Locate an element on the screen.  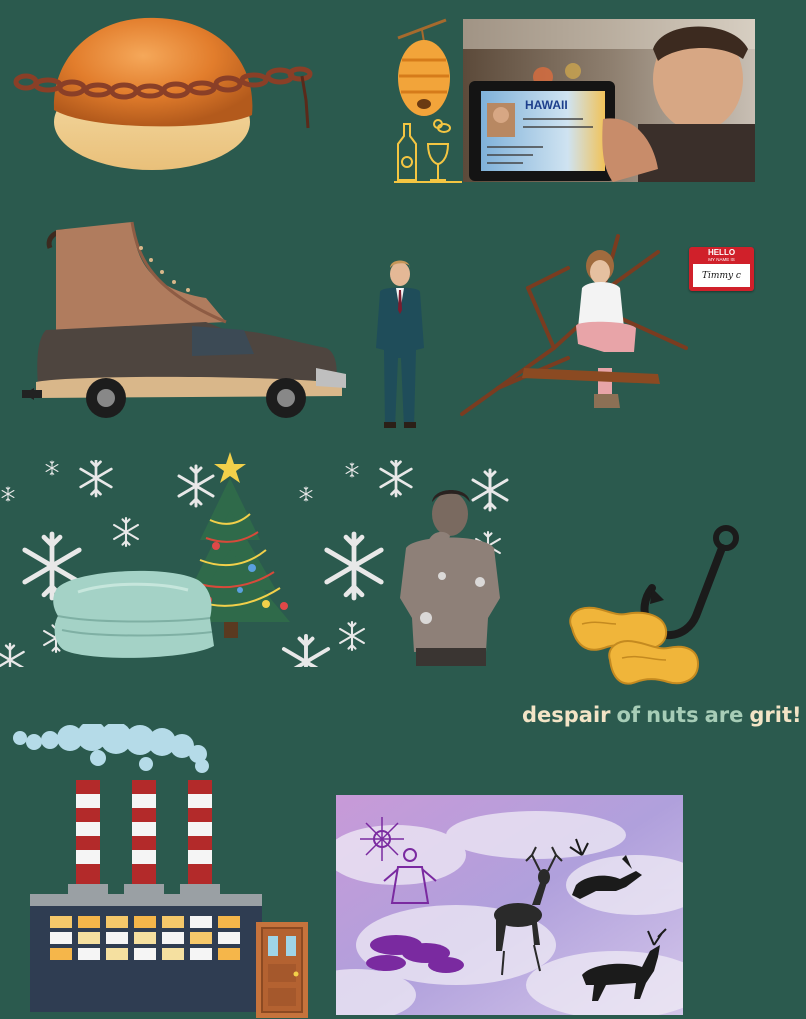
person-in-tree is located at coordinates (574, 323).